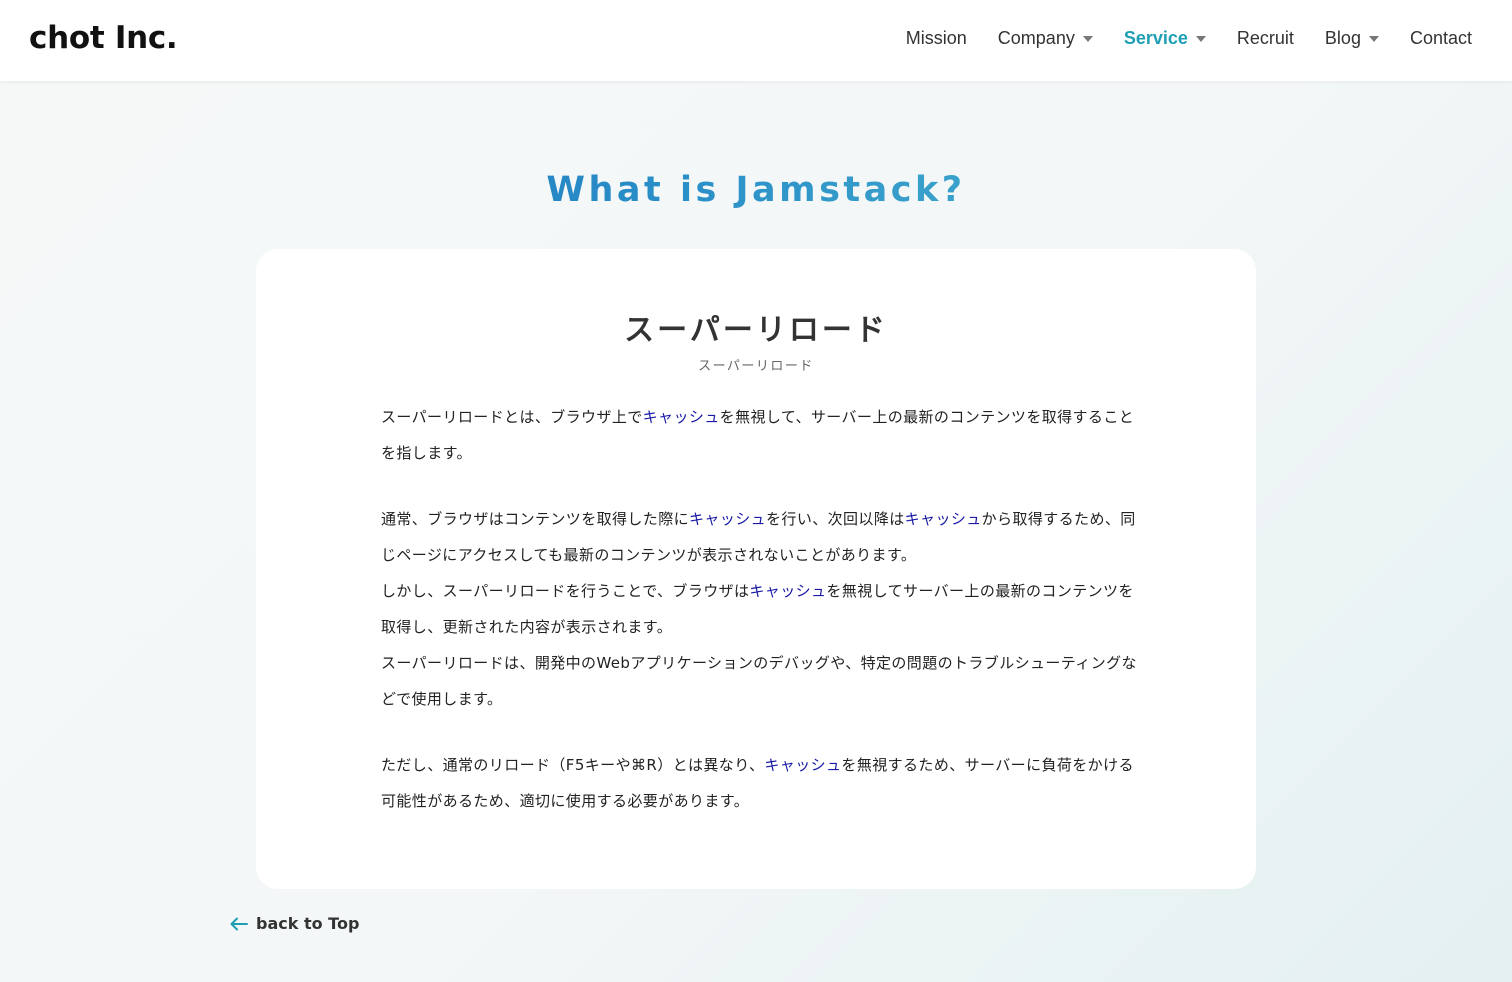 This screenshot has height=982, width=1512. What do you see at coordinates (1342, 38) in the screenshot?
I see `nav-item-label: Blog` at bounding box center [1342, 38].